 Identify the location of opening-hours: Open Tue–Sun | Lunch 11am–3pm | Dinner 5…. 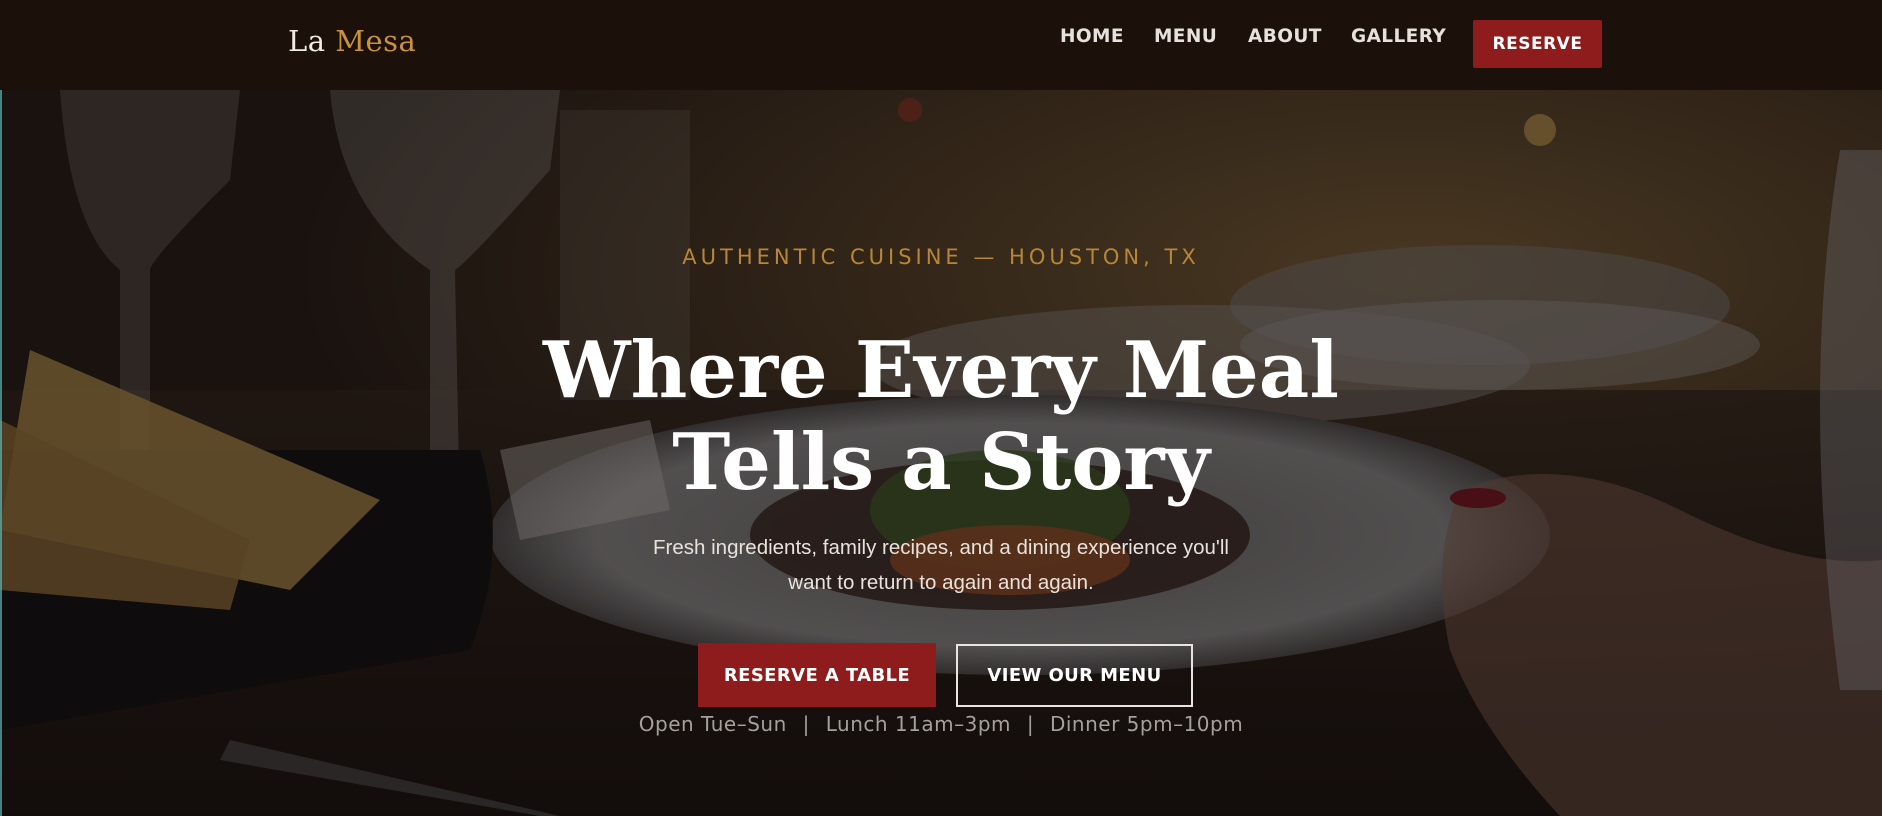
(941, 724).